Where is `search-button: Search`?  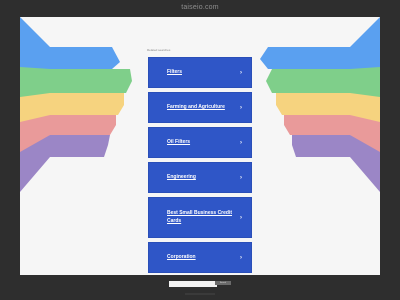
search-button: Search is located at coordinates (223, 283).